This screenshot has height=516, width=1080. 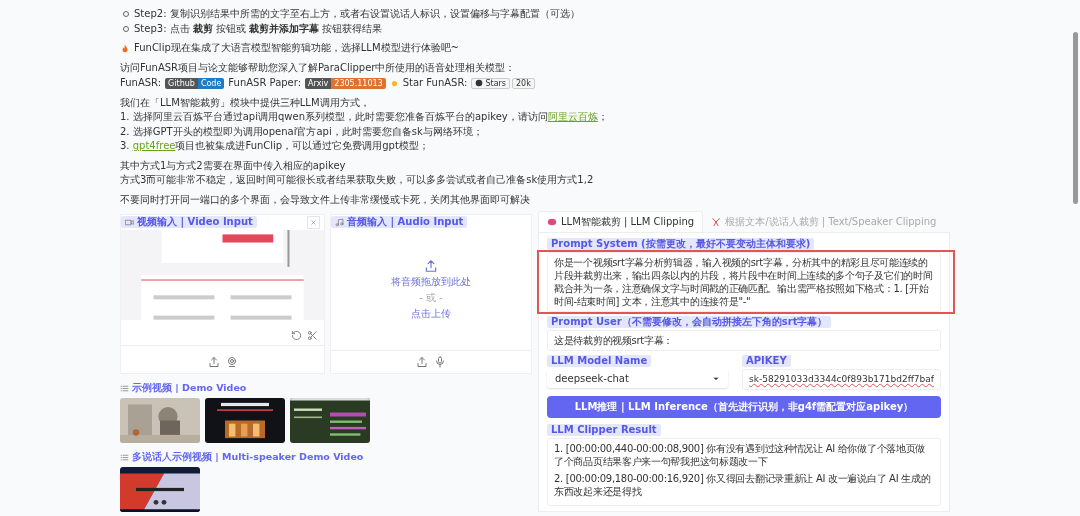 What do you see at coordinates (716, 222) in the screenshot?
I see `ribbon-icon` at bounding box center [716, 222].